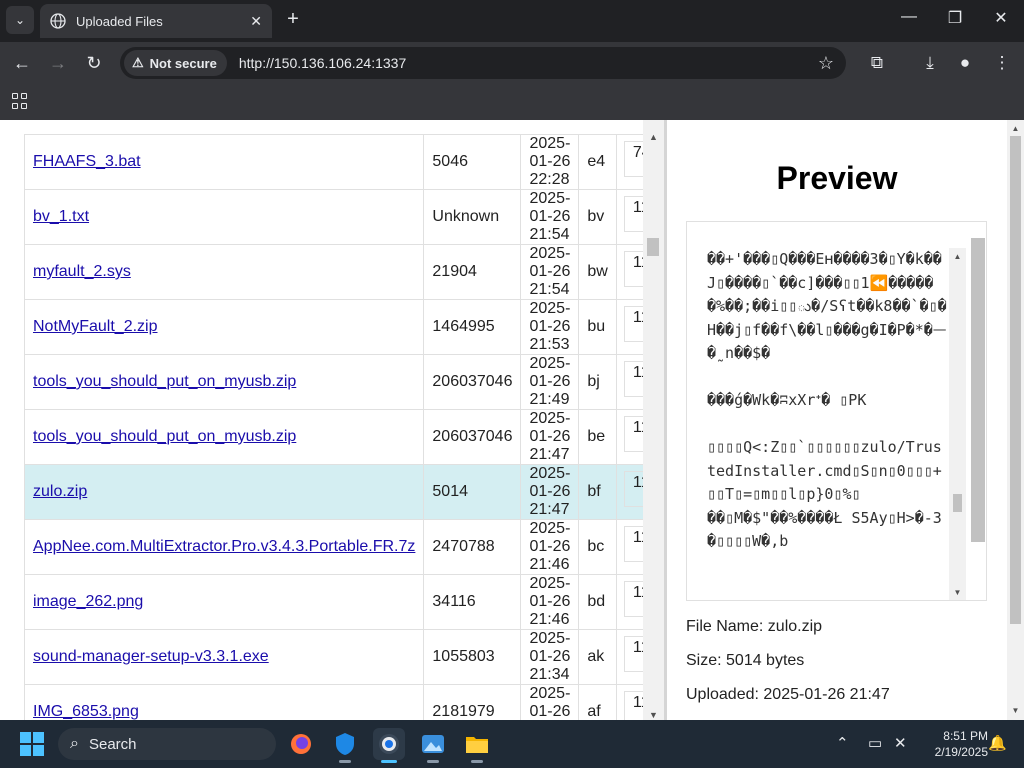  What do you see at coordinates (472, 547) in the screenshot?
I see `file-size-cell: 2470788` at bounding box center [472, 547].